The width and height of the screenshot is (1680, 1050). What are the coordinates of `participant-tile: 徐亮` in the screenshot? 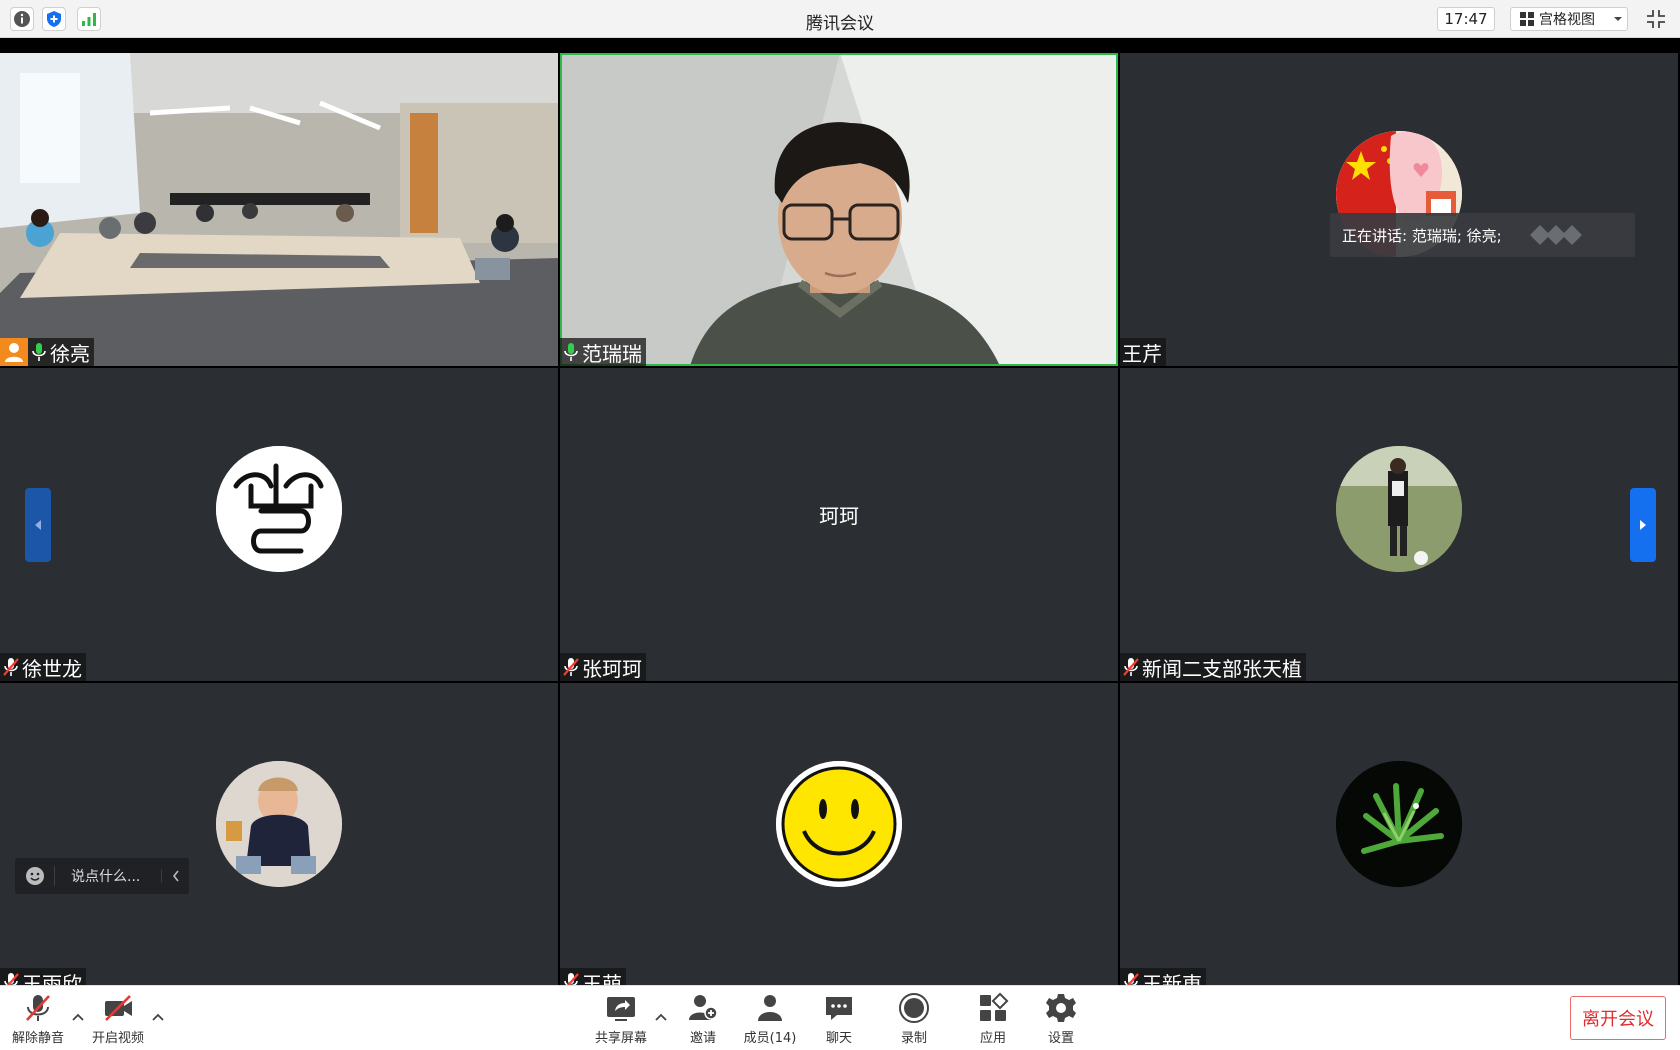 It's located at (279, 209).